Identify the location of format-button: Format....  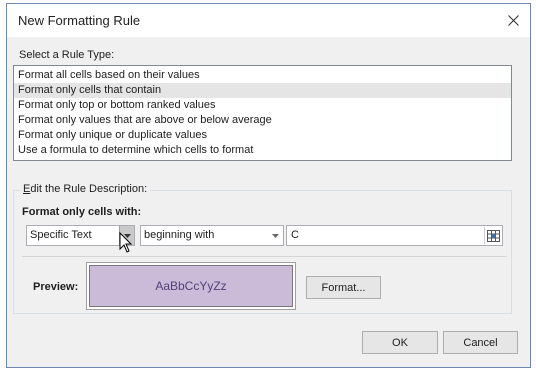
(343, 287).